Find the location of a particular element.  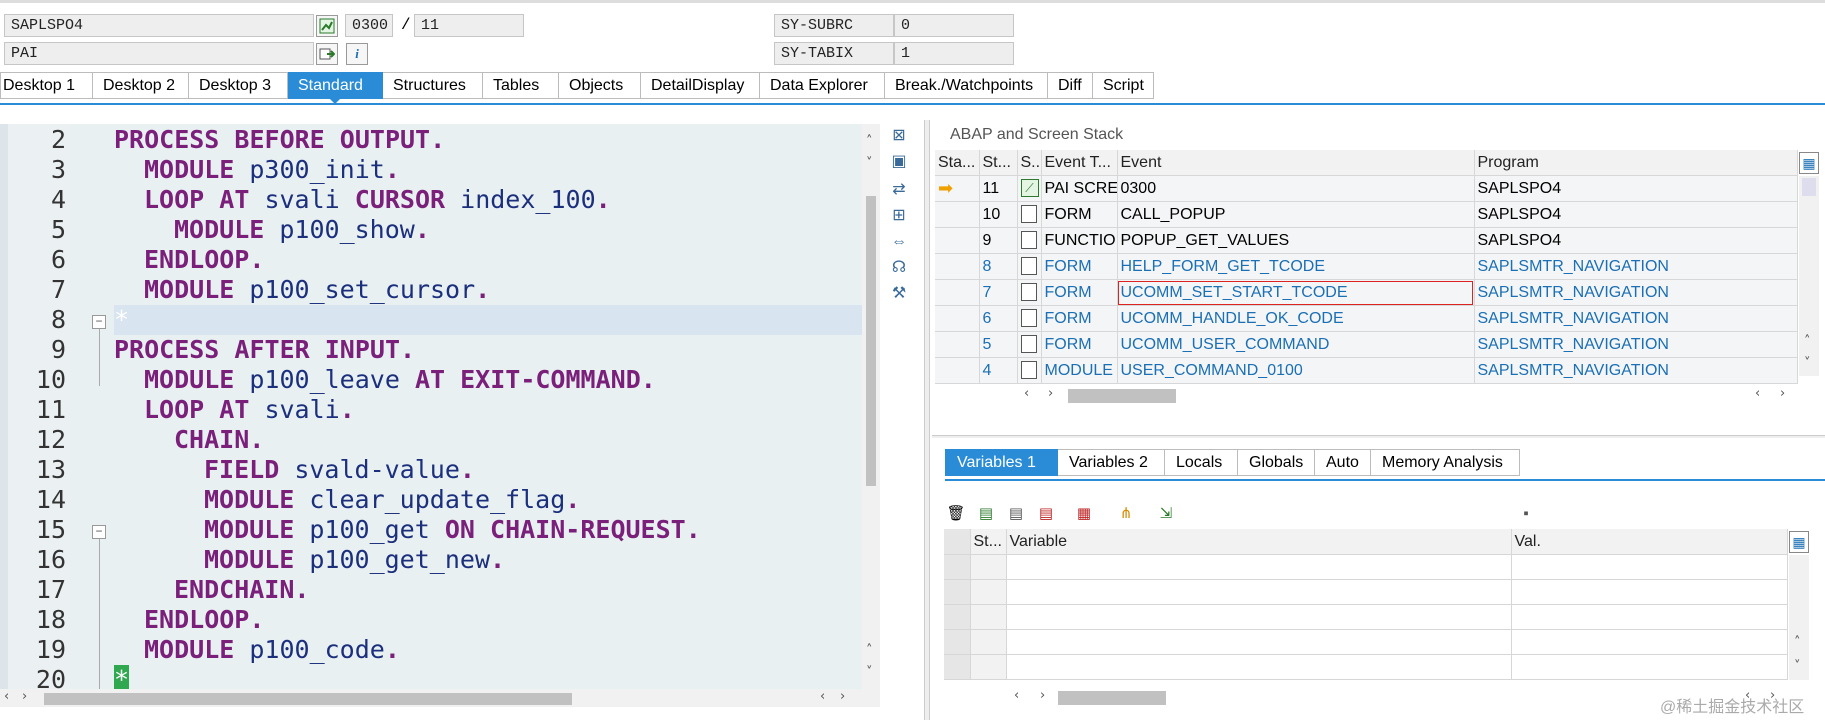

stack-level-cell: 8 is located at coordinates (998, 266).